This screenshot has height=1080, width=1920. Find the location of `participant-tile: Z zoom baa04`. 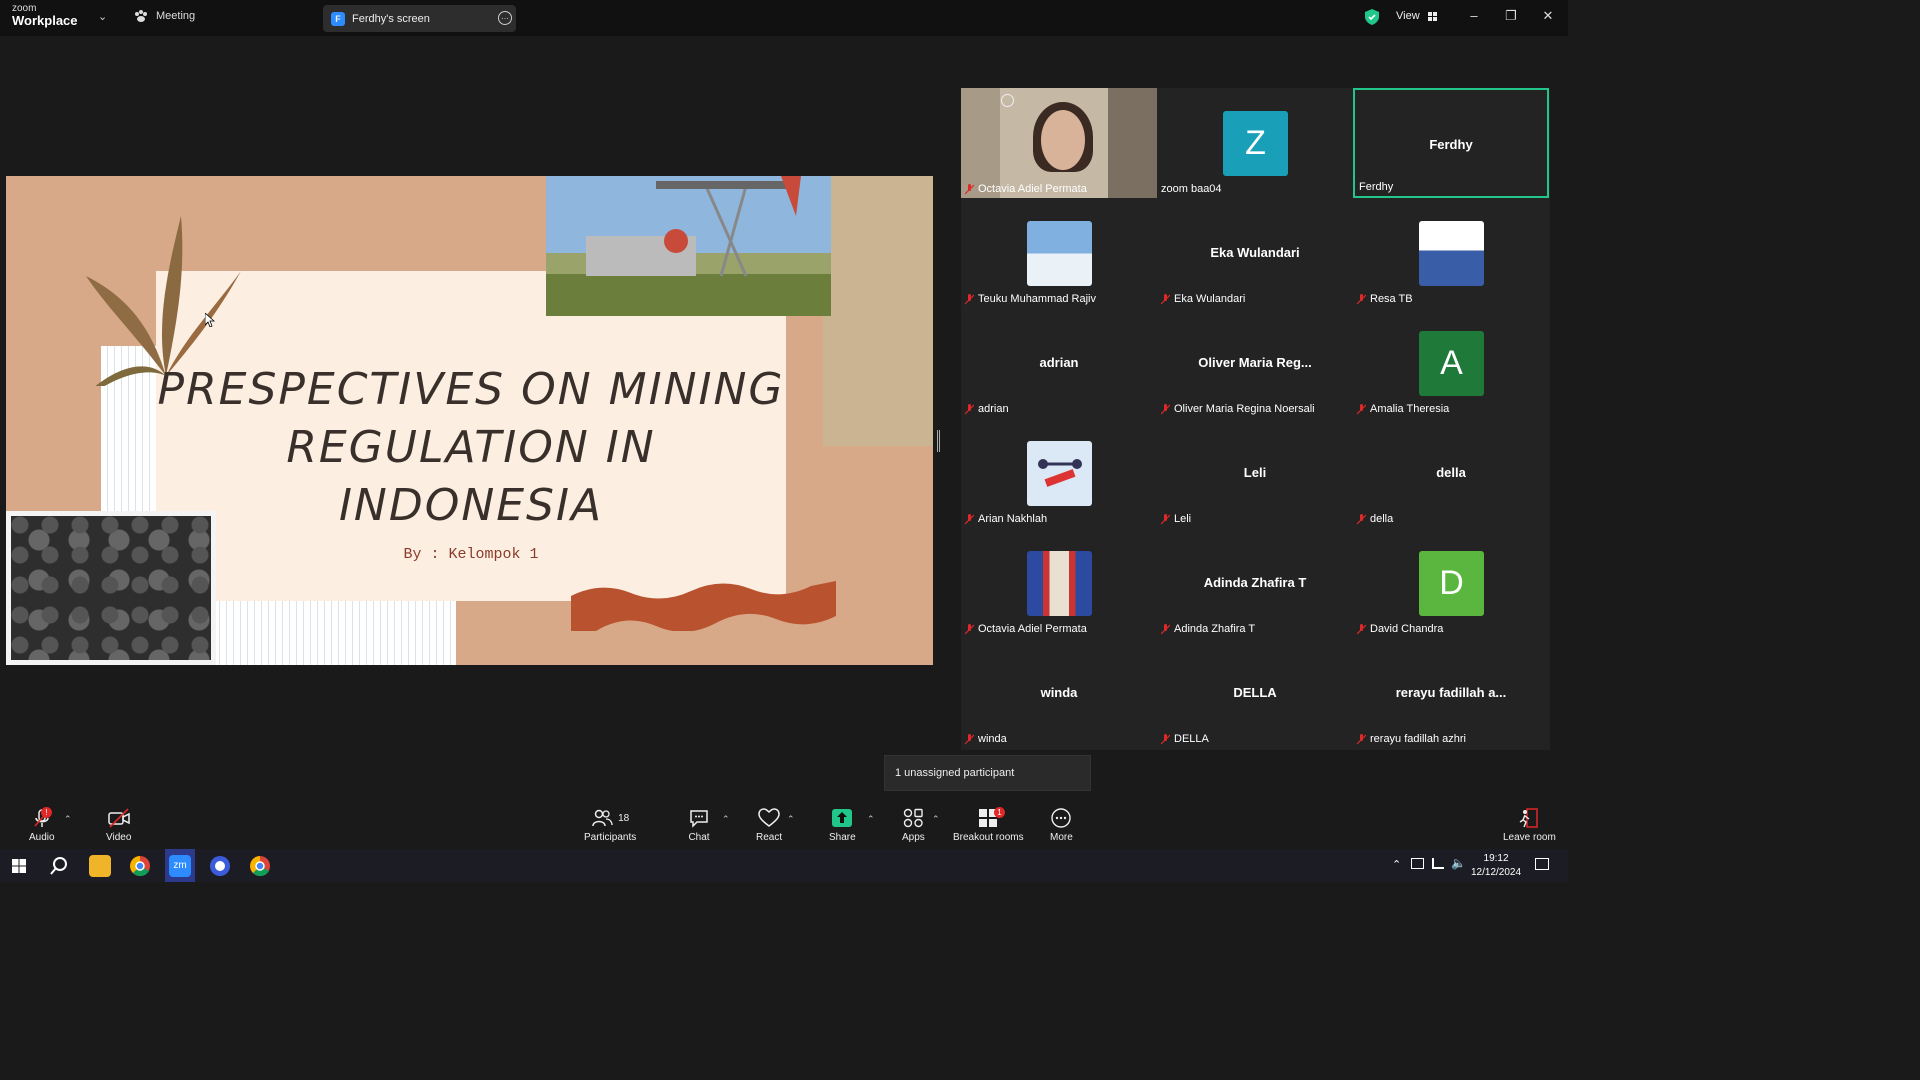

participant-tile: Z zoom baa04 is located at coordinates (1255, 143).